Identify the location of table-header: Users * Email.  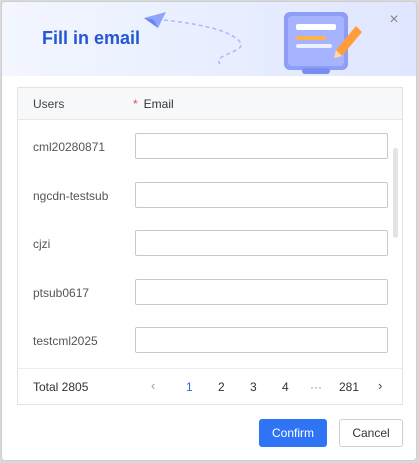
(210, 104).